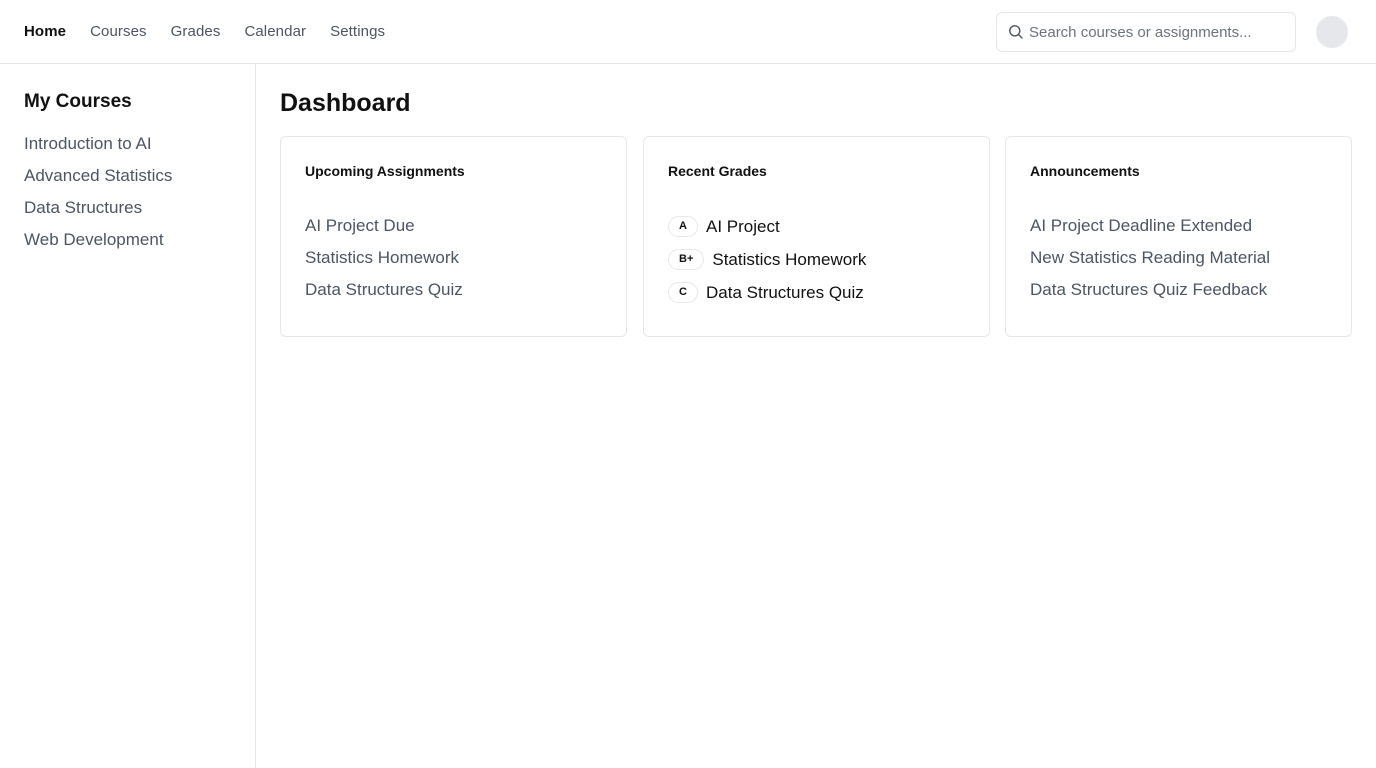 This screenshot has height=768, width=1376. Describe the element at coordinates (1159, 32) in the screenshot. I see `search-input` at that location.